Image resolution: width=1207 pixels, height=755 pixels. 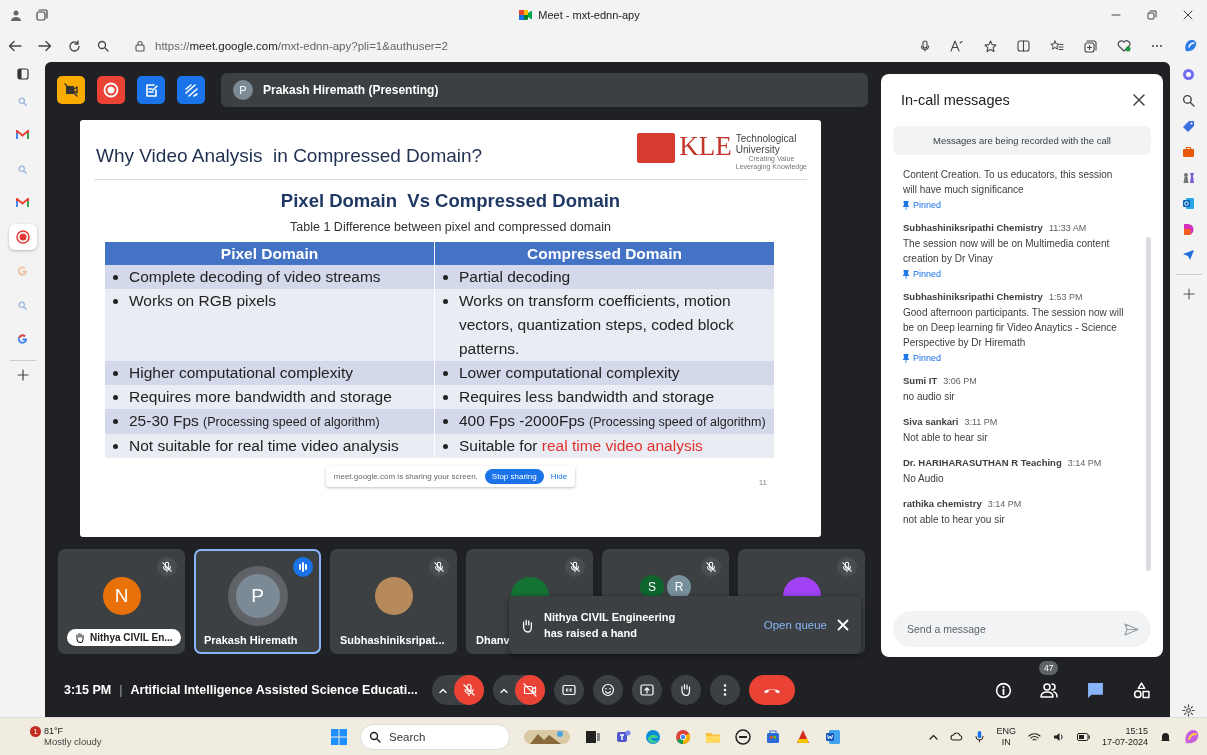 What do you see at coordinates (1022, 140) in the screenshot?
I see `recording-notice: Messages are being recorded with the call` at bounding box center [1022, 140].